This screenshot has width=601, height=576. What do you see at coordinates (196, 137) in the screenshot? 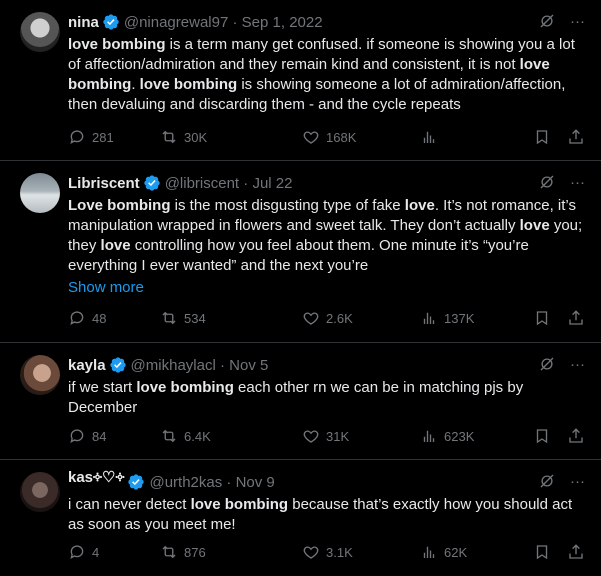
I see `retweet-count: 30K` at bounding box center [196, 137].